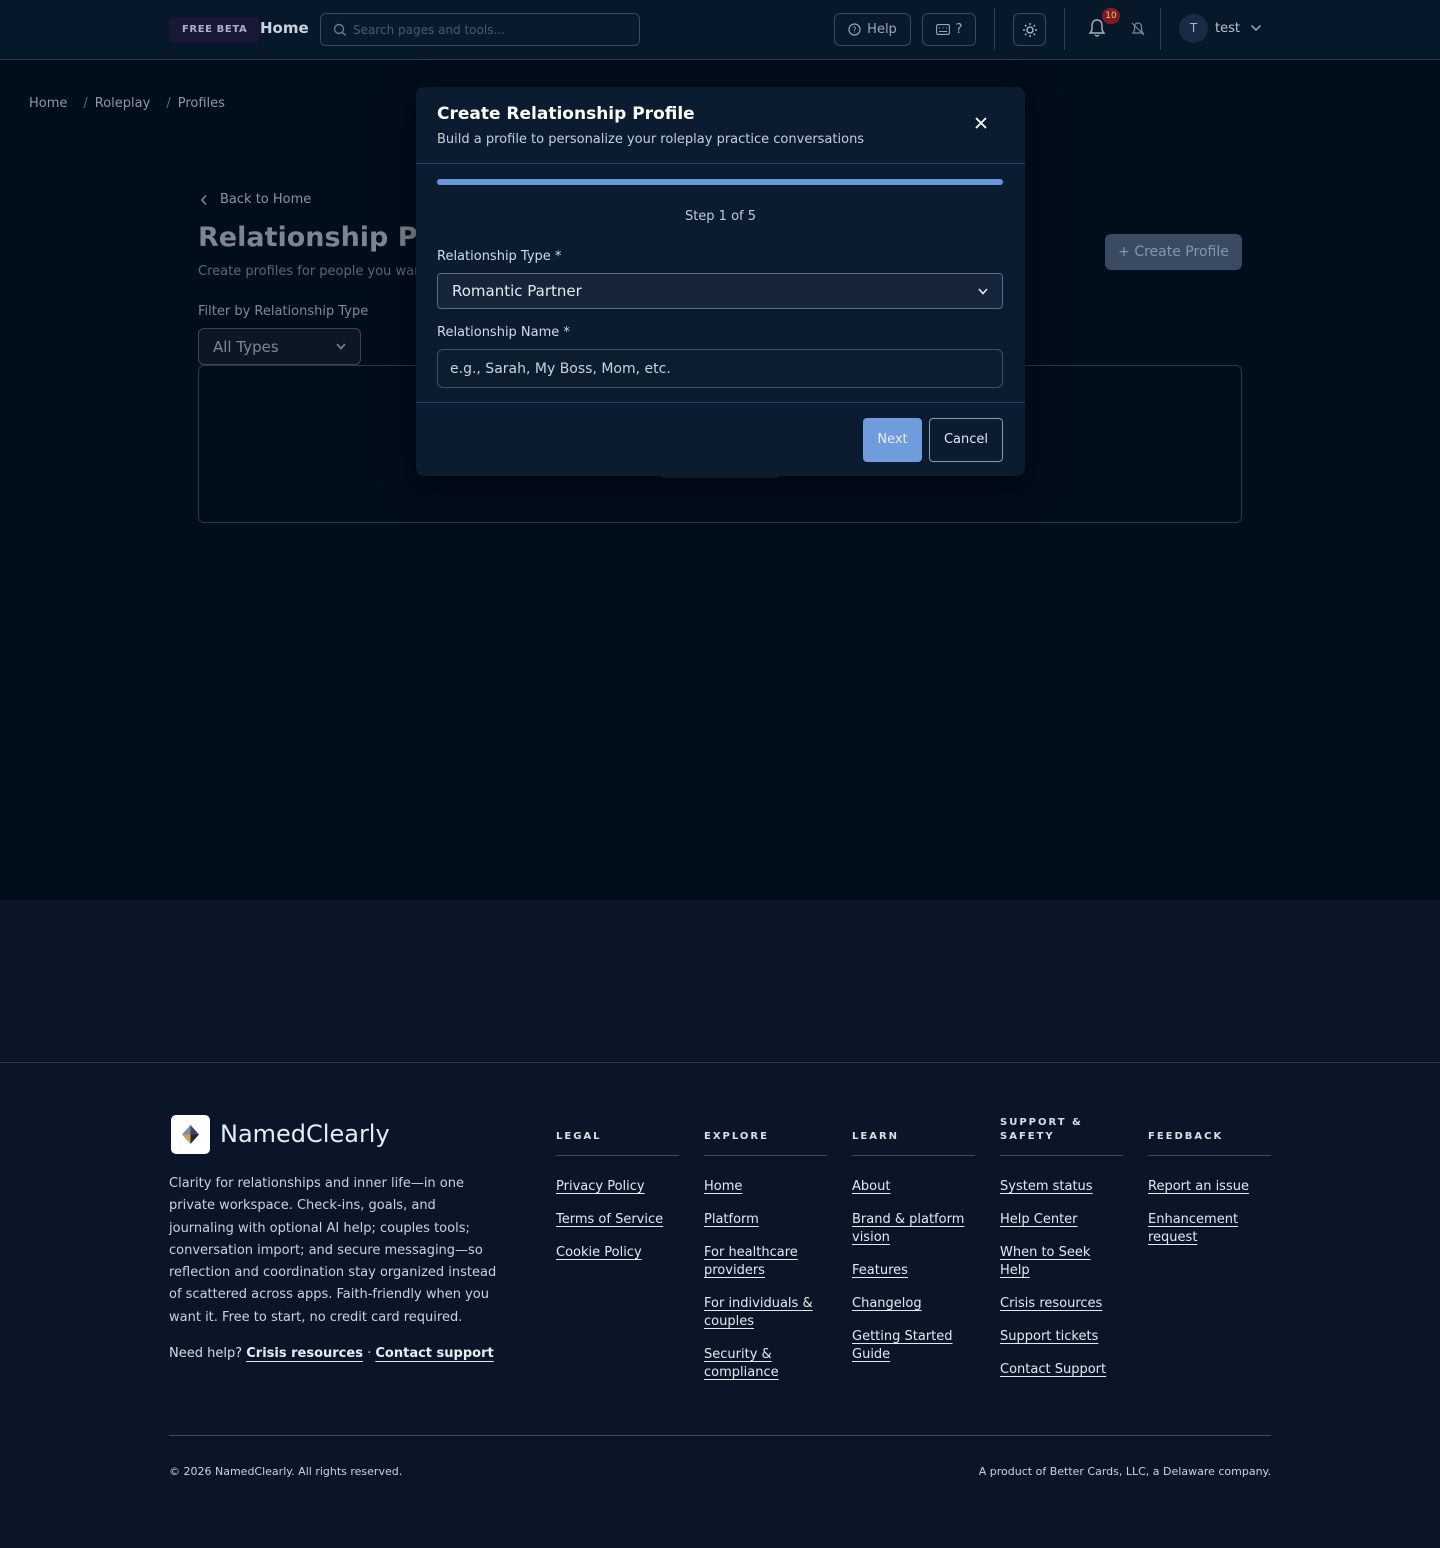 This screenshot has height=1548, width=1440. What do you see at coordinates (892, 440) in the screenshot?
I see `next-button: Next` at bounding box center [892, 440].